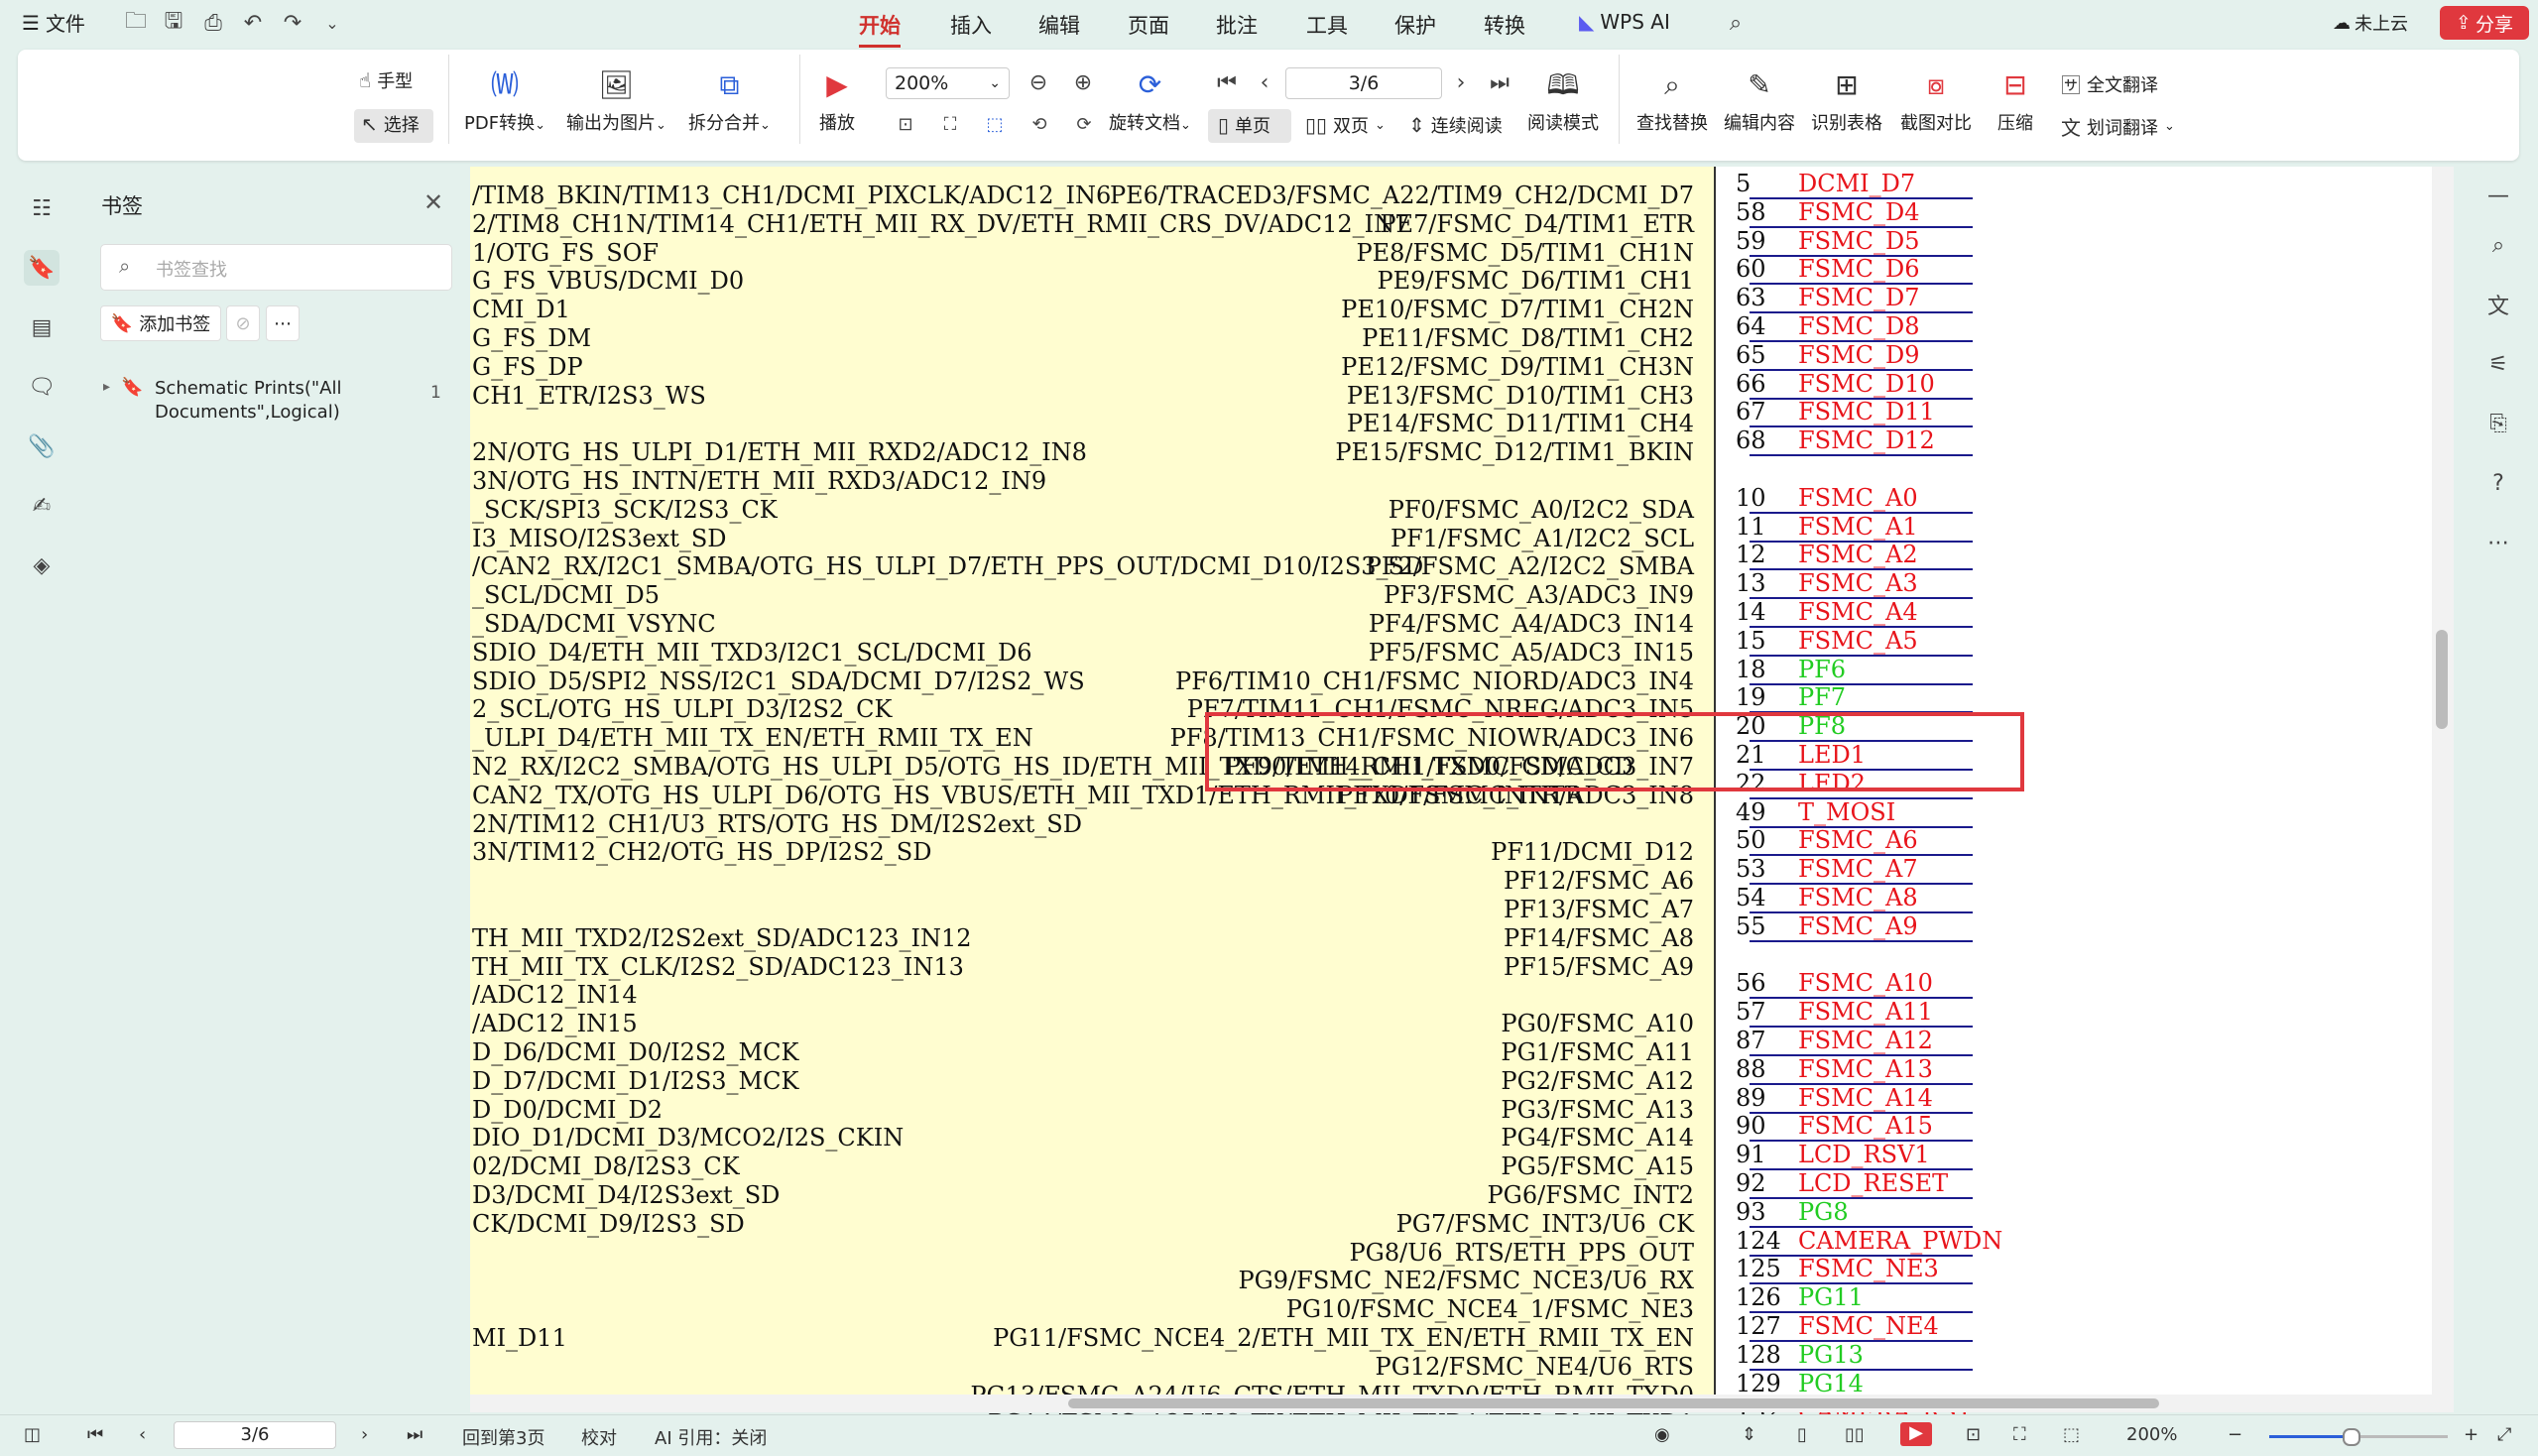 The image size is (2538, 1456). Describe the element at coordinates (2498, 423) in the screenshot. I see `find-doc-icon: ⎘` at that location.